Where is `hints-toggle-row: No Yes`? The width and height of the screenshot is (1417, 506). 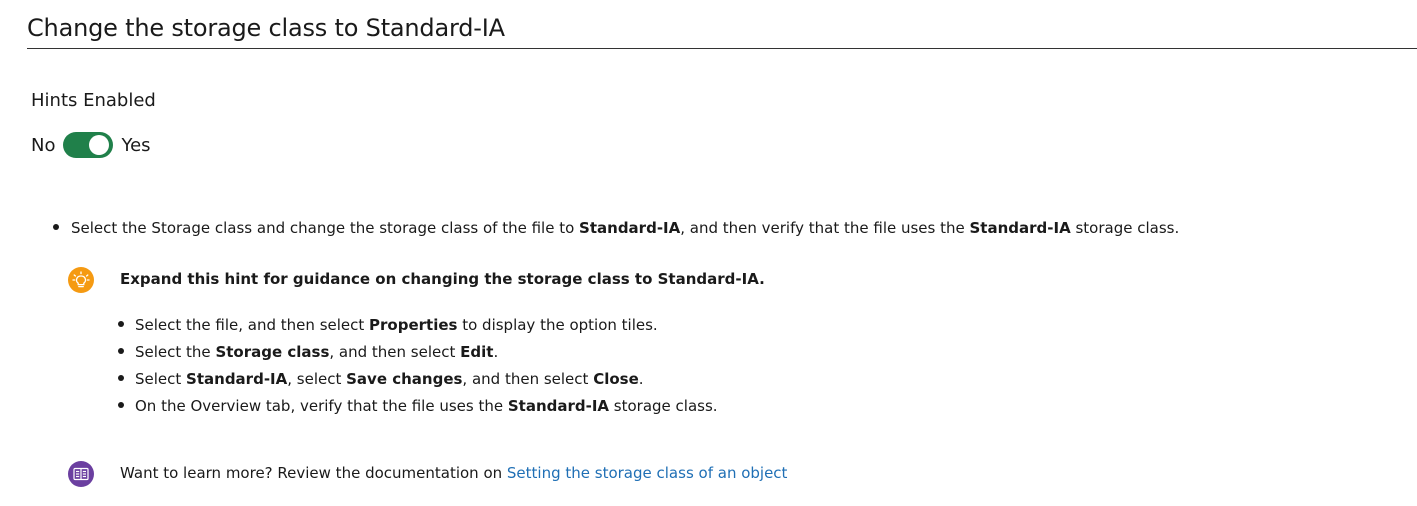
hints-toggle-row: No Yes is located at coordinates (91, 145).